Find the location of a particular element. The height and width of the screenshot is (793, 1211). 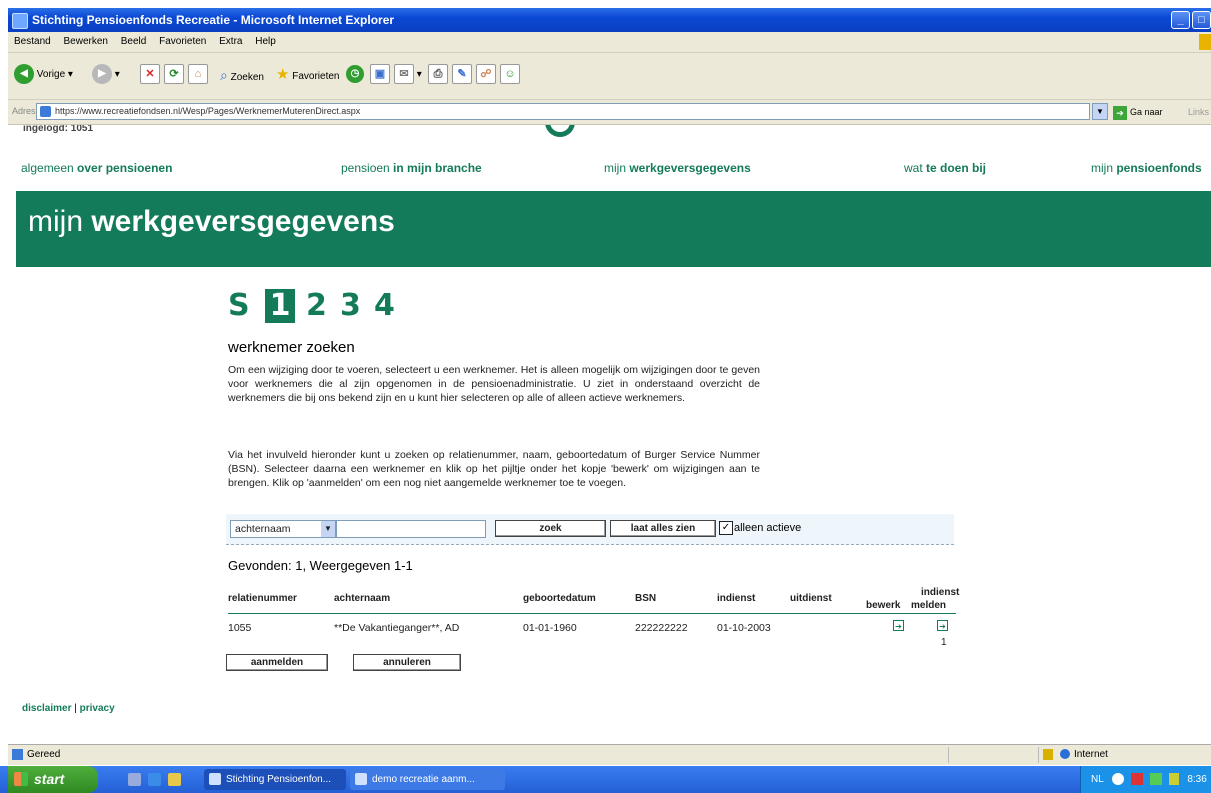

status-bar: Gereed Internet is located at coordinates (609, 754).